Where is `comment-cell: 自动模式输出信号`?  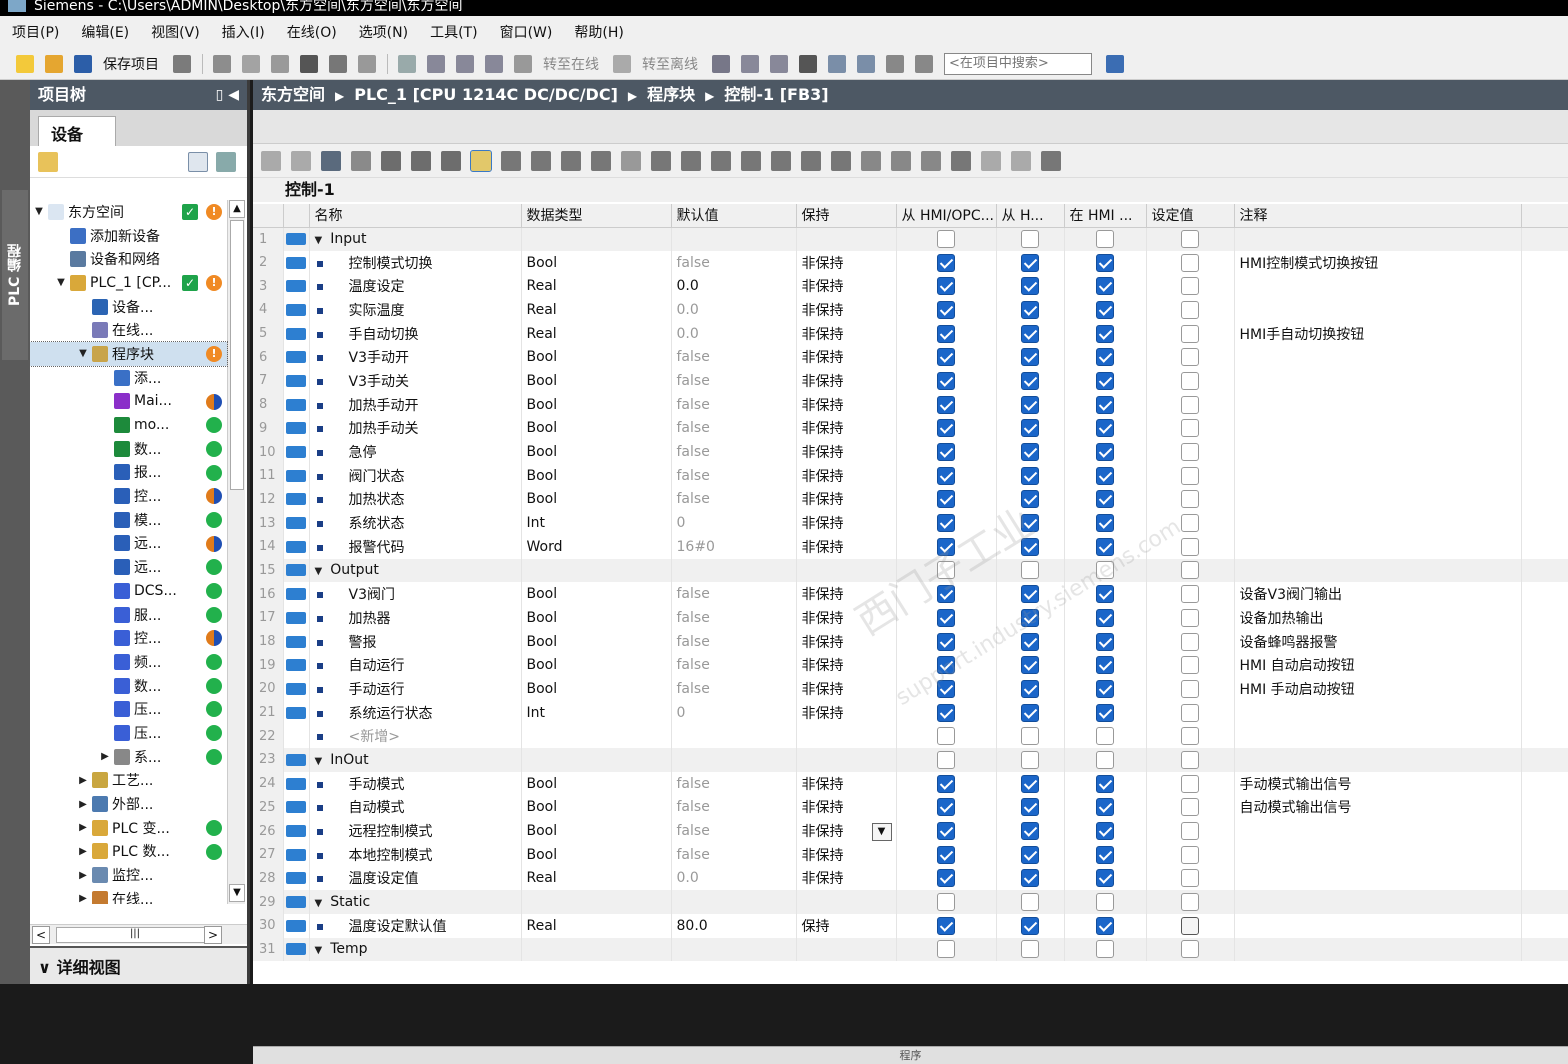
comment-cell: 自动模式输出信号 is located at coordinates (1378, 807).